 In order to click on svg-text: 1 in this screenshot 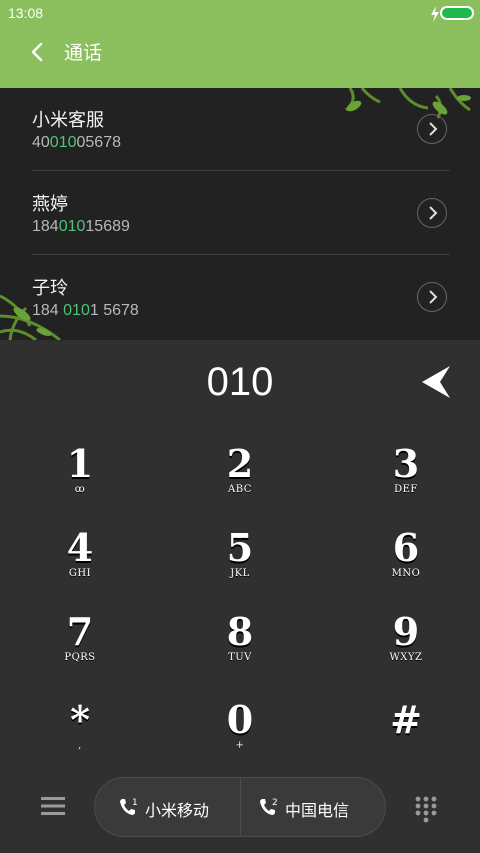, I will do `click(135, 803)`.